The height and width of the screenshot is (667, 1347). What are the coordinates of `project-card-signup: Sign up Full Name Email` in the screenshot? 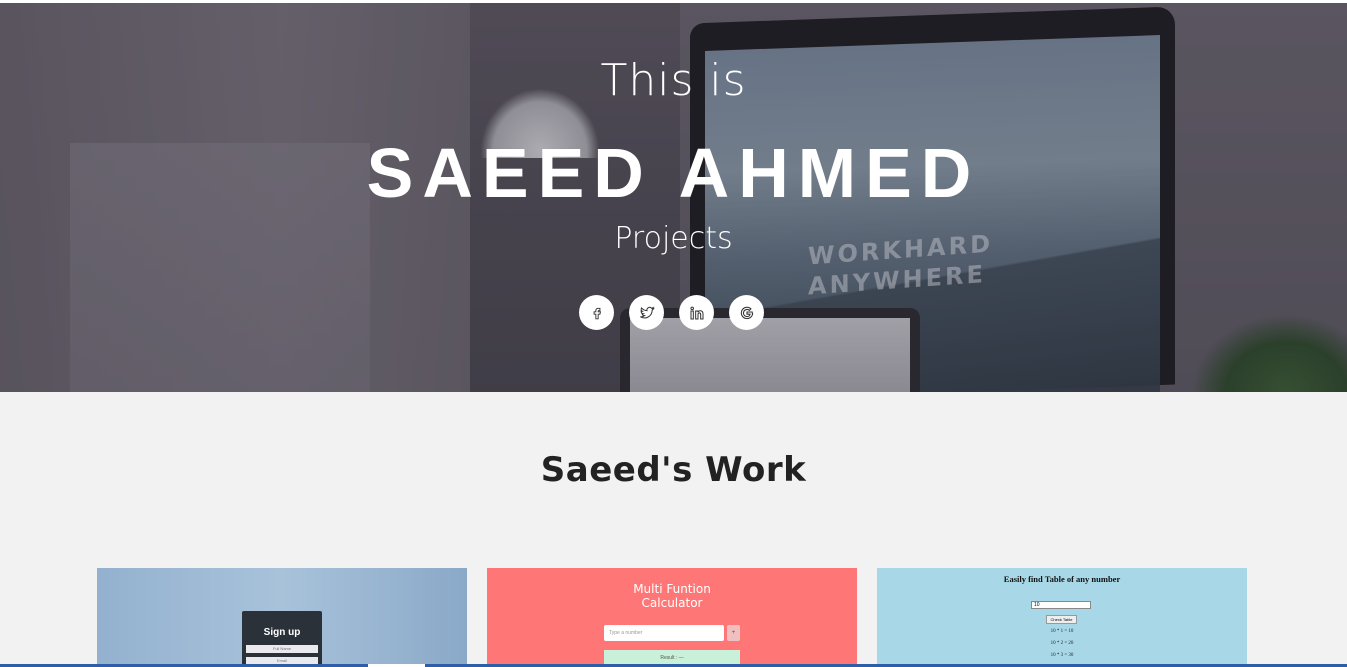 It's located at (282, 617).